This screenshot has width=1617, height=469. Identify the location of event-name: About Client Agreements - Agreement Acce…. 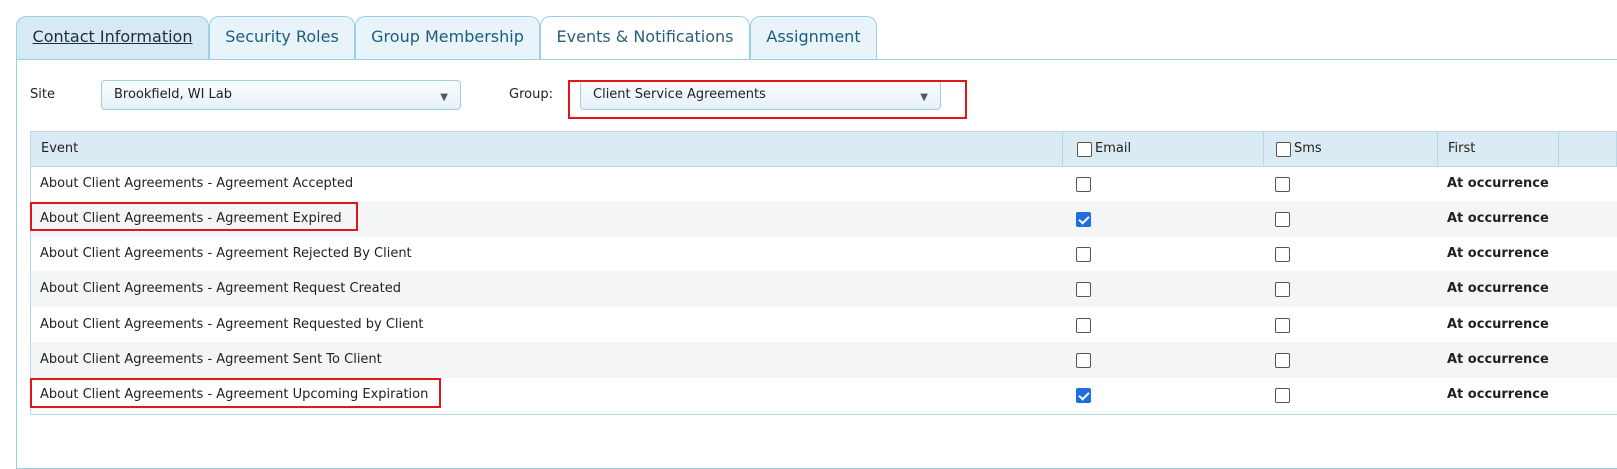
(197, 183).